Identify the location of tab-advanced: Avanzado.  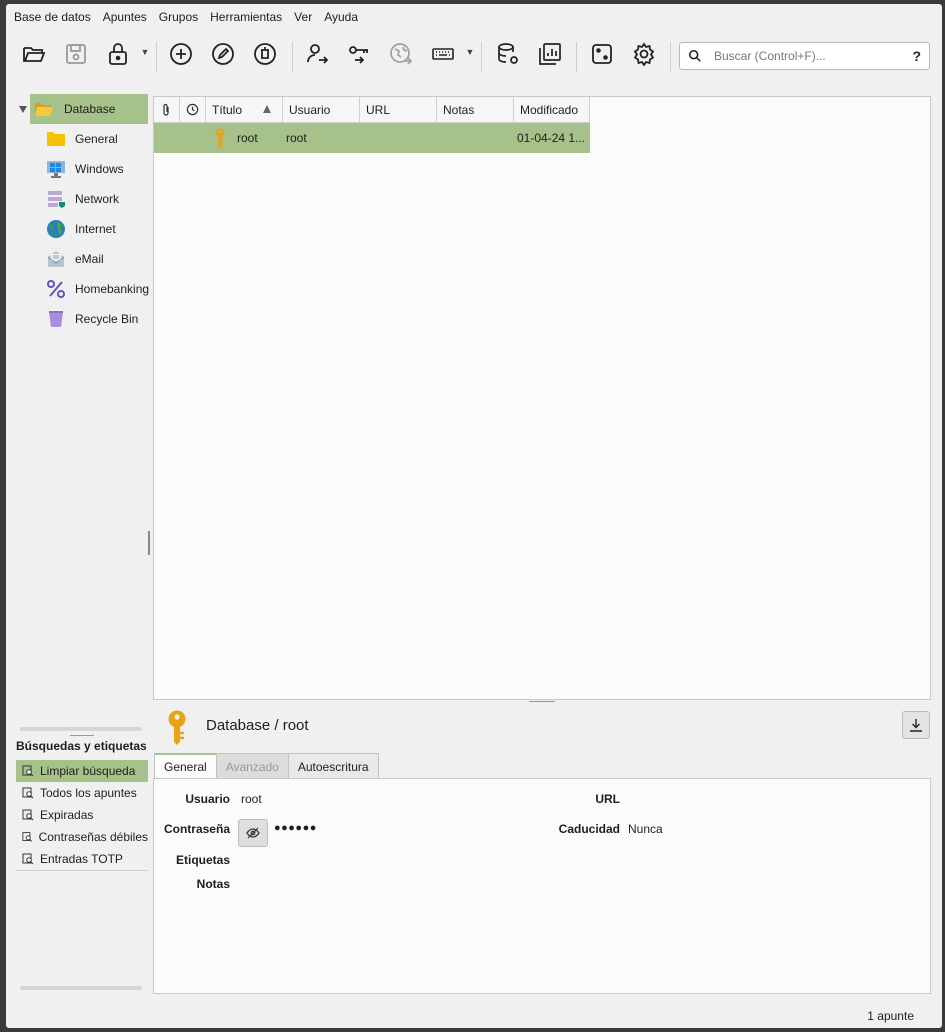
(252, 766).